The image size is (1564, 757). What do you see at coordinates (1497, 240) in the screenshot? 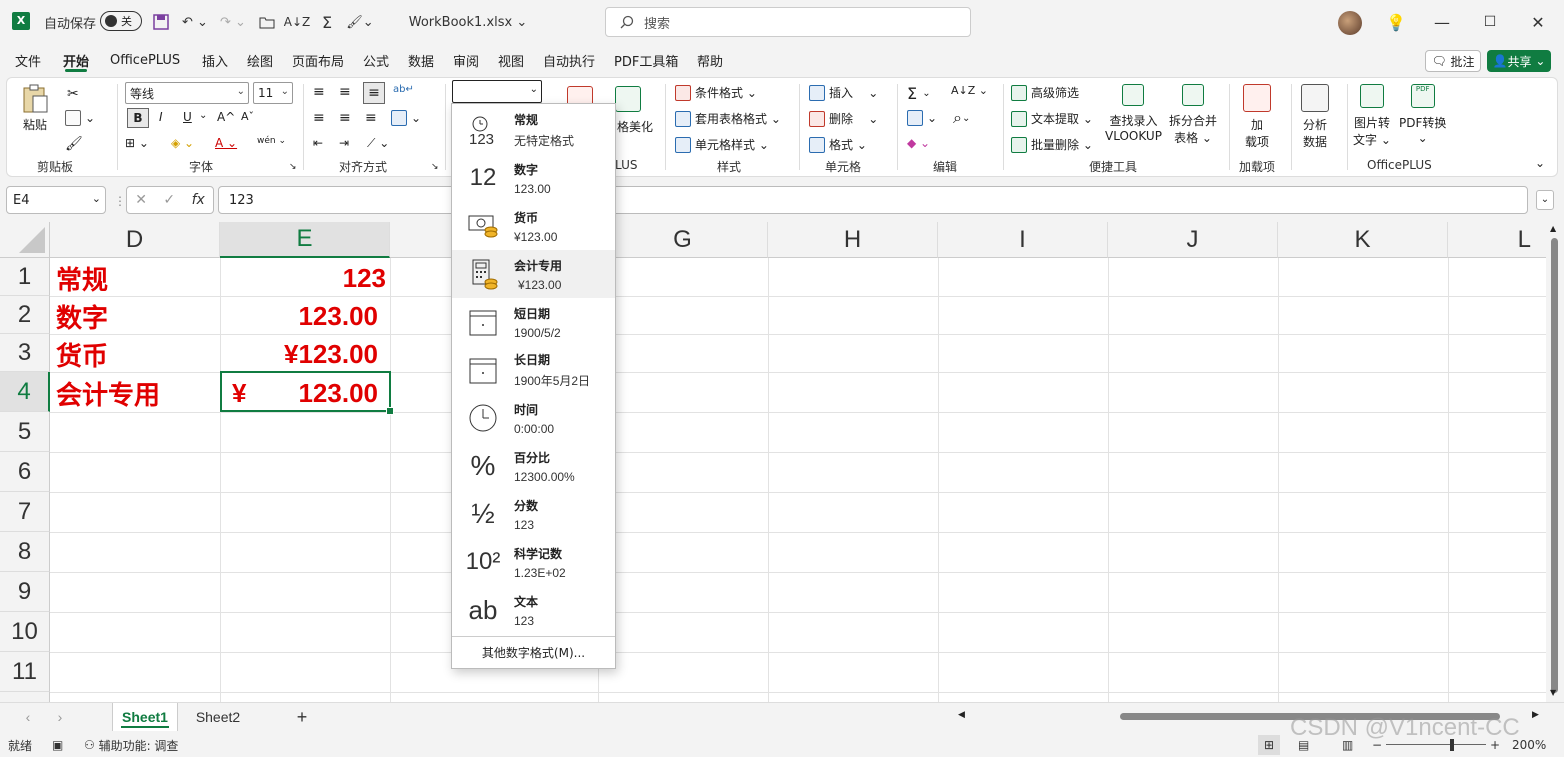
I see `column-header-l: L` at bounding box center [1497, 240].